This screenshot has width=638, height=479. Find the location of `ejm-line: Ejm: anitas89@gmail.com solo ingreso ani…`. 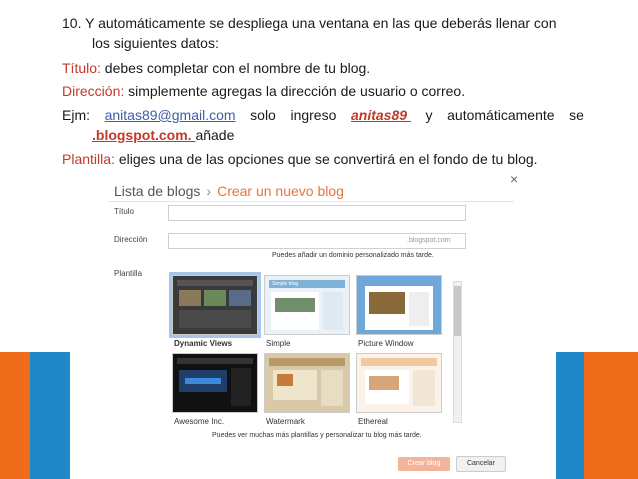

ejm-line: Ejm: anitas89@gmail.com solo ingreso ani… is located at coordinates (323, 115).